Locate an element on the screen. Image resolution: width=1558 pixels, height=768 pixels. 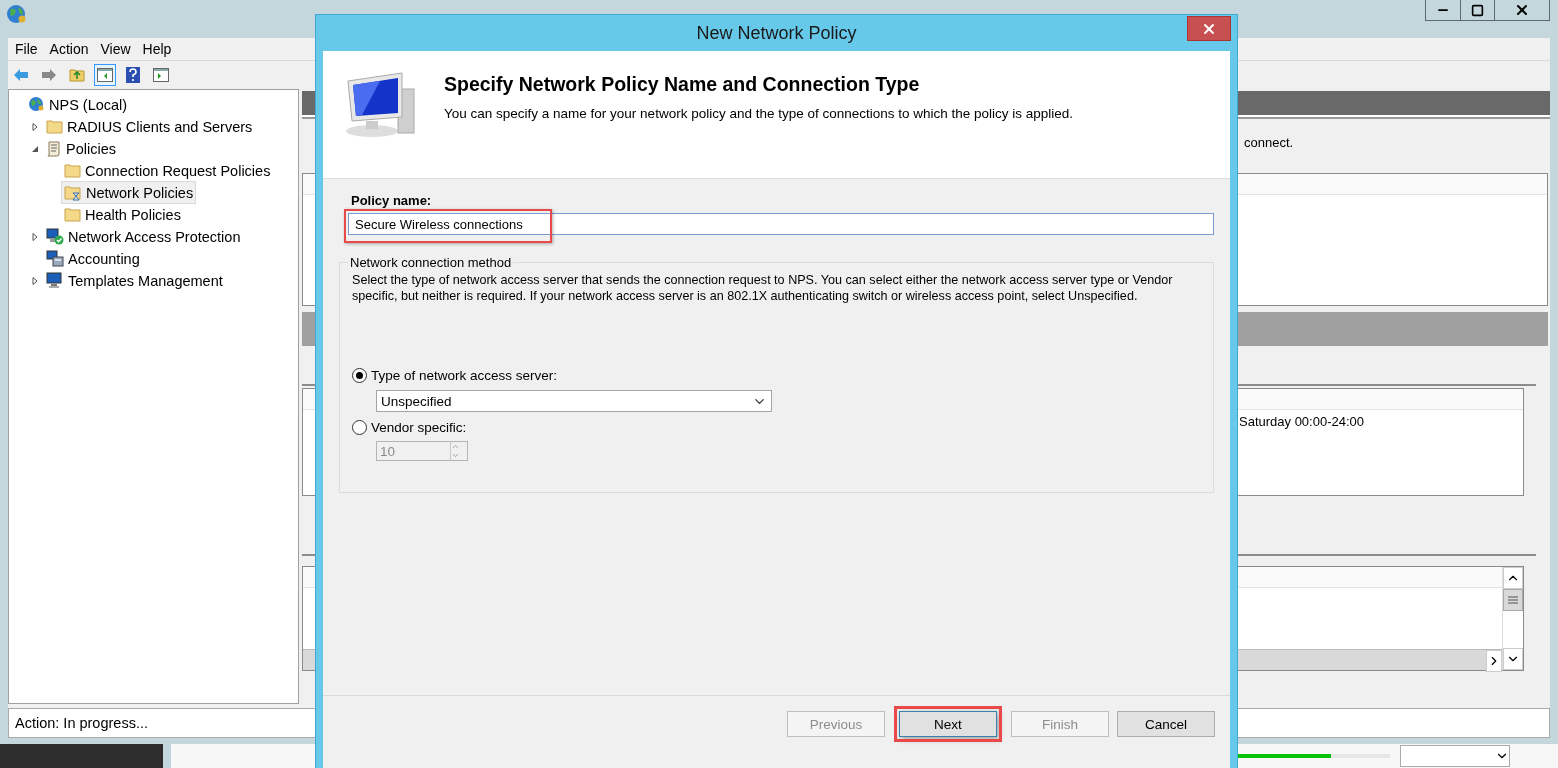
collapse-arrow-icon is located at coordinates (35, 148).